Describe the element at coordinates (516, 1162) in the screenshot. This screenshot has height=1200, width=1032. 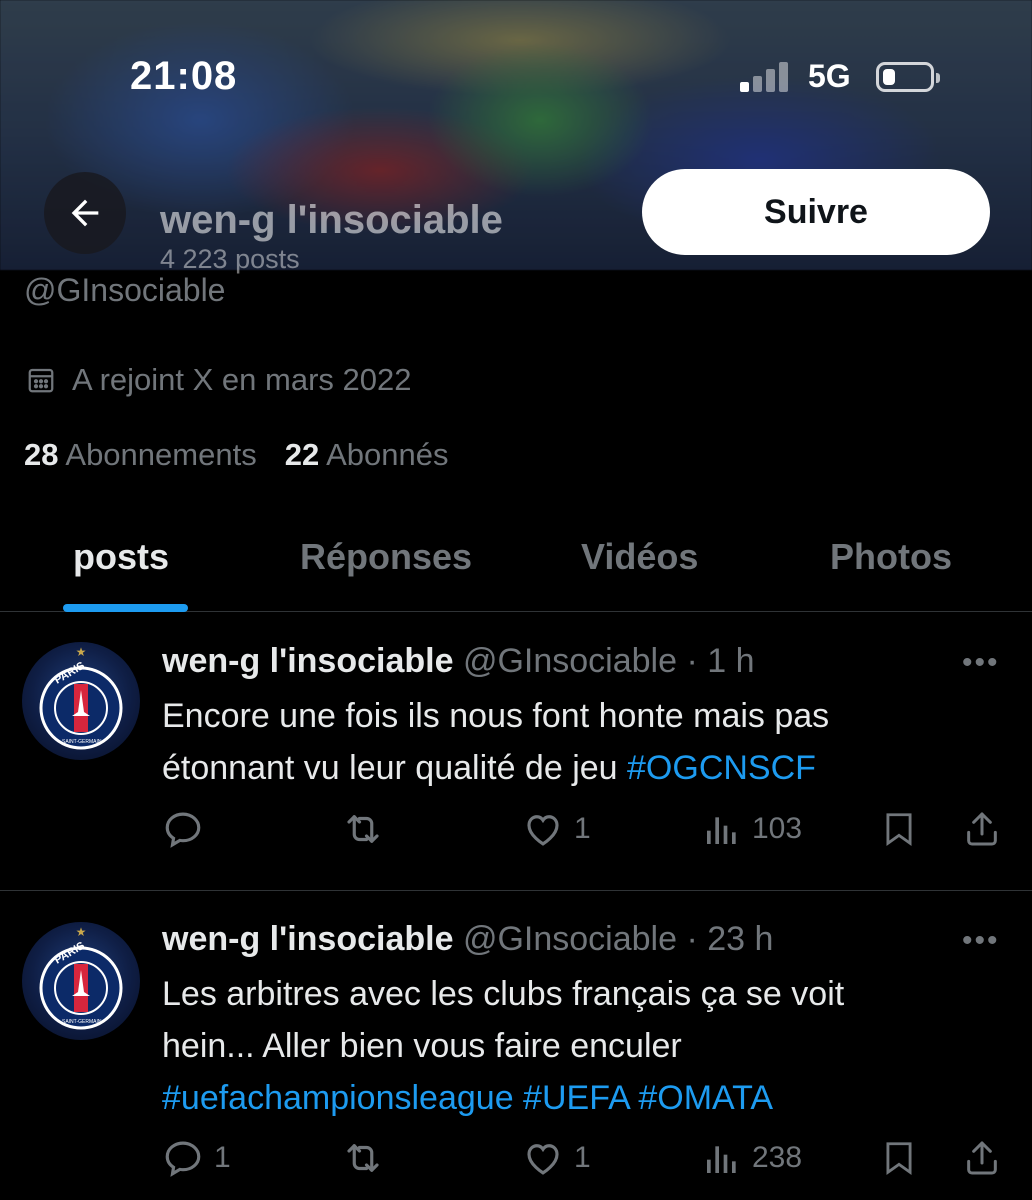
I see `post-actions: 1 1 238` at that location.